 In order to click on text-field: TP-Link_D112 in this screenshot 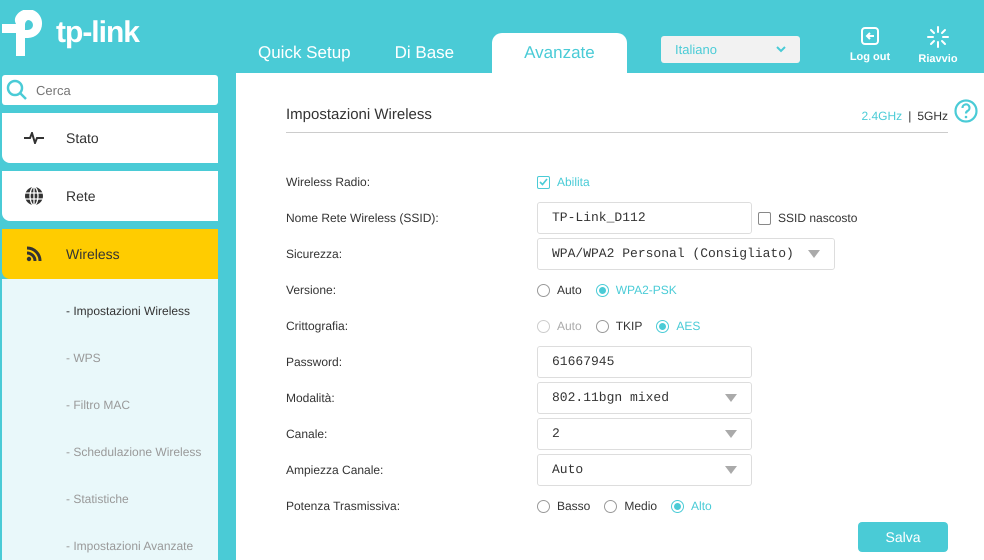, I will do `click(644, 218)`.